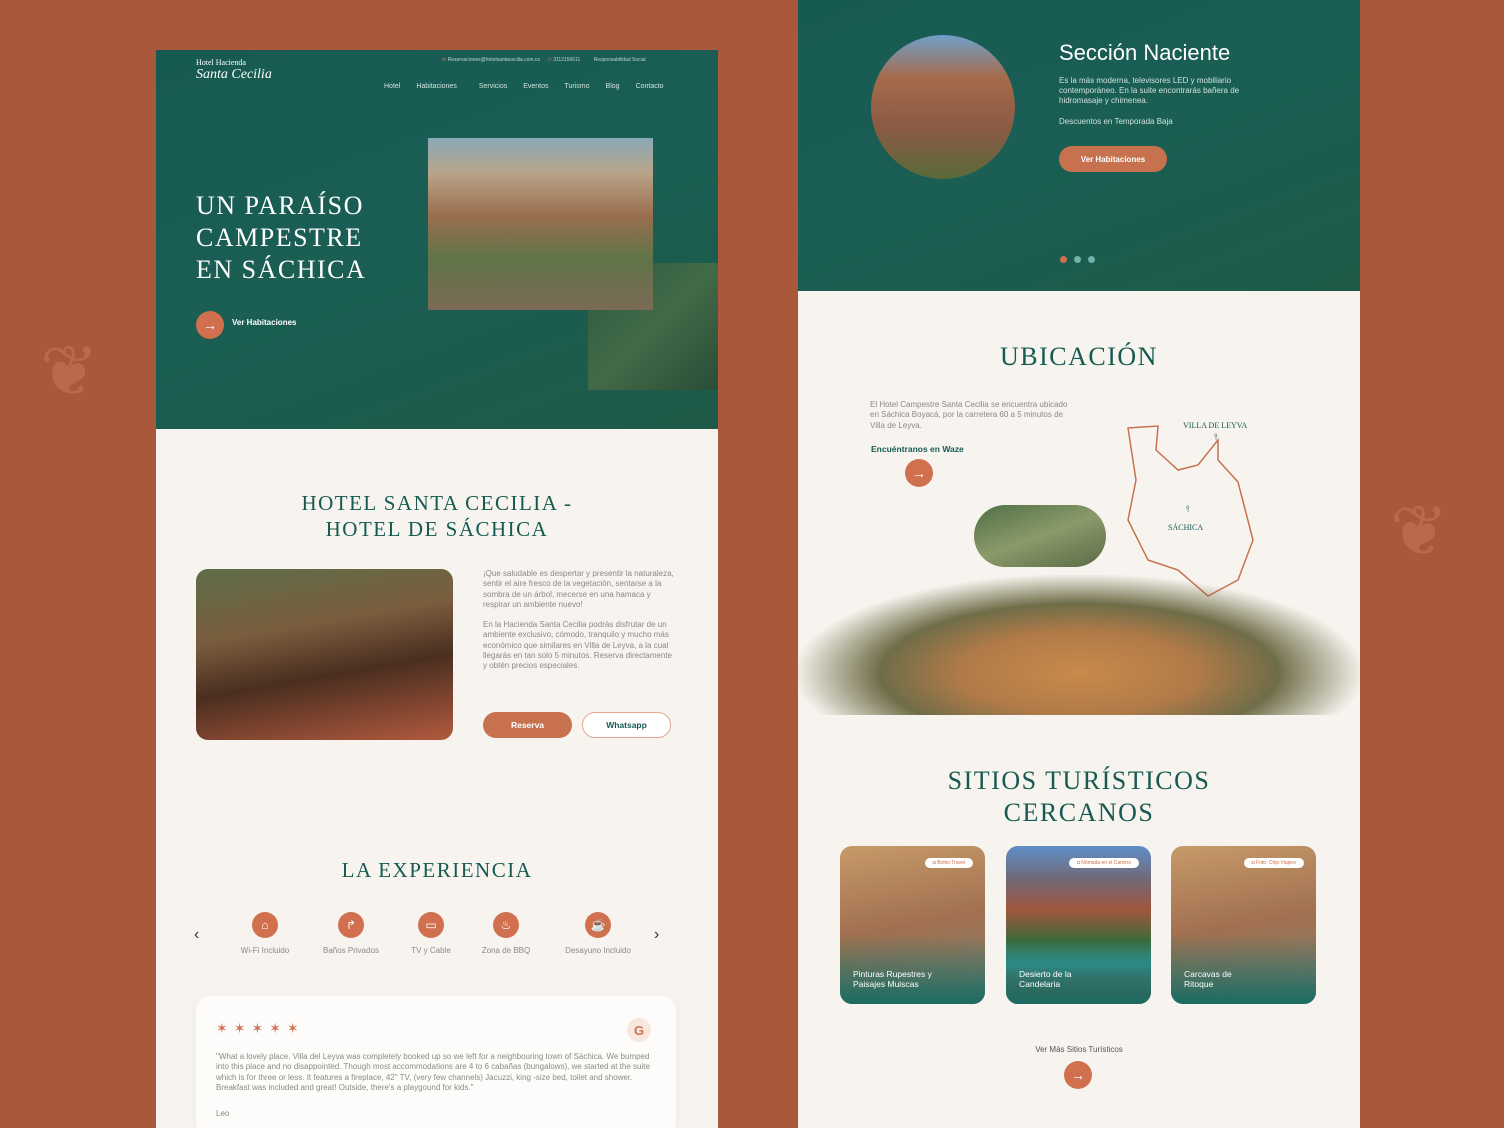 The height and width of the screenshot is (1128, 1504). Describe the element at coordinates (1079, 1049) in the screenshot. I see `more-sites-link: Ver Más Sitios Turísticos` at that location.